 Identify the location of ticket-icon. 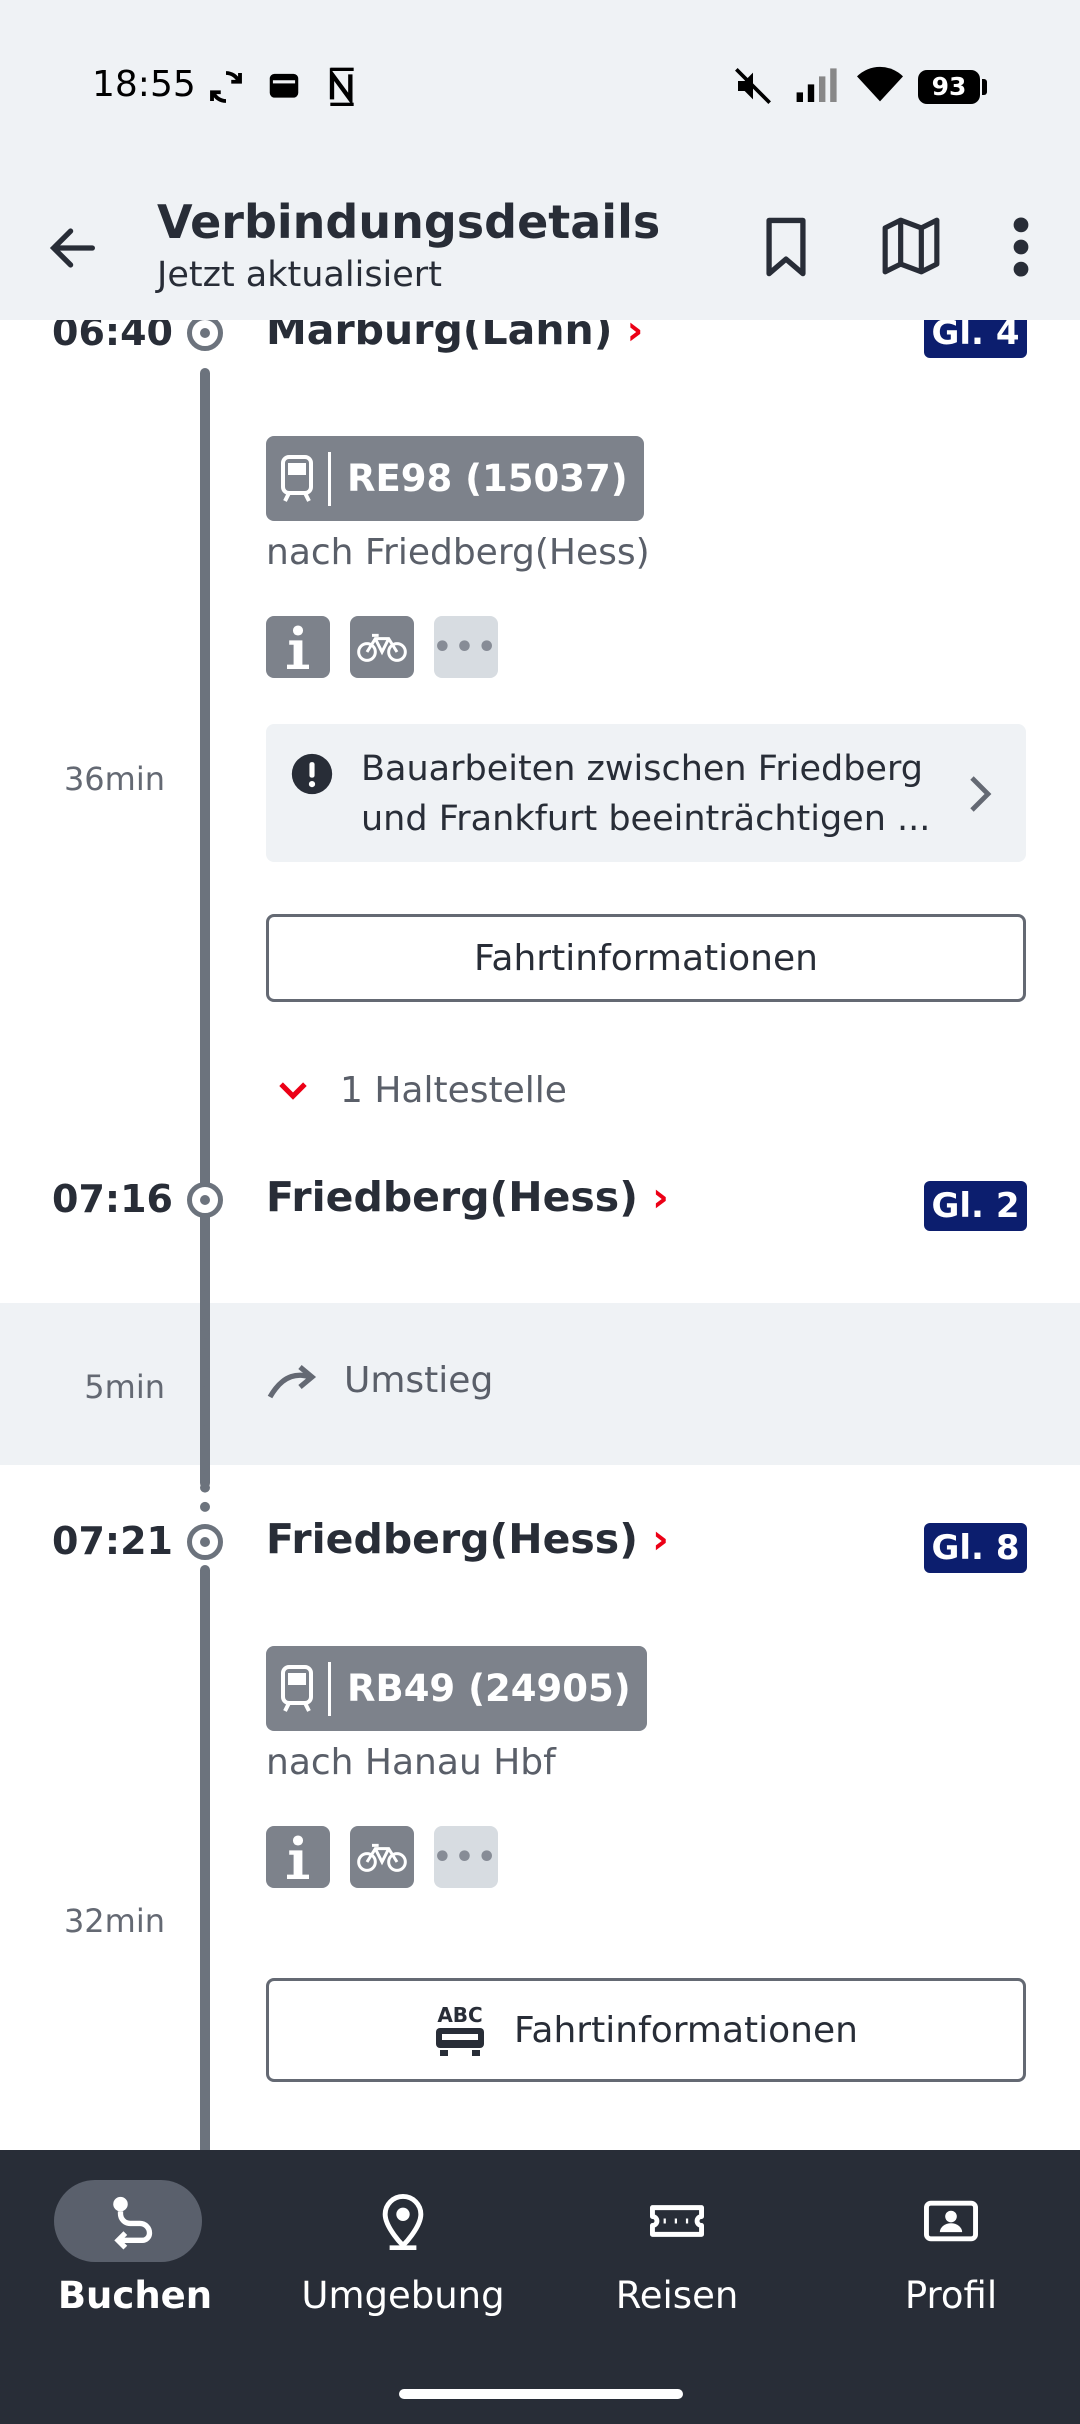
(677, 2221).